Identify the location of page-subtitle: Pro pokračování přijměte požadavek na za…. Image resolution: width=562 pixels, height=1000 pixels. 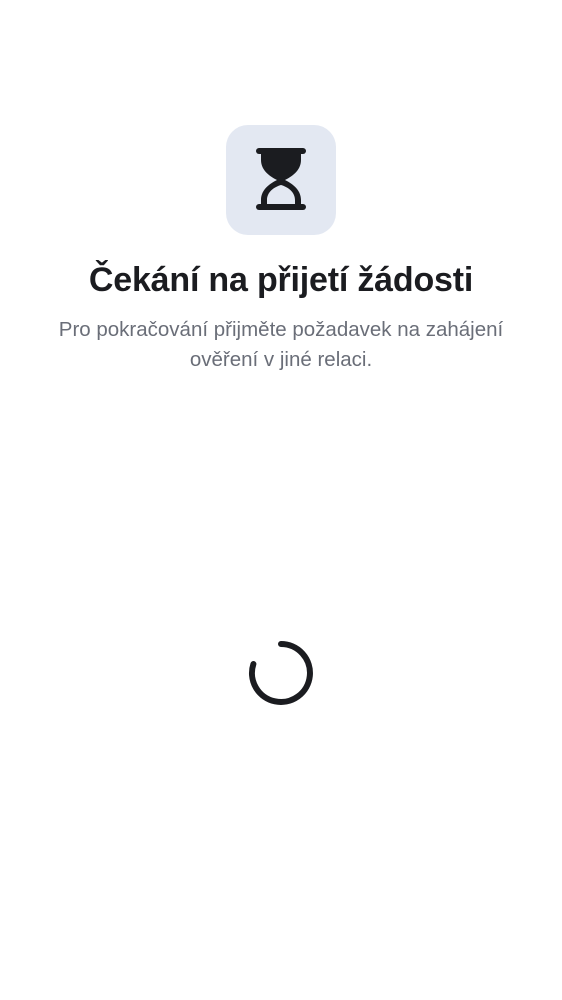
(281, 344).